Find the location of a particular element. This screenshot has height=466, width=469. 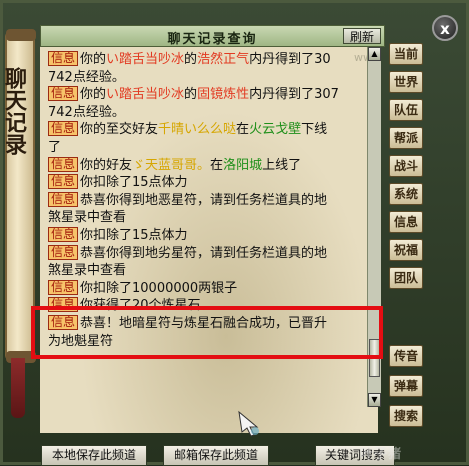

chat-message-line: 了 is located at coordinates (212, 148).